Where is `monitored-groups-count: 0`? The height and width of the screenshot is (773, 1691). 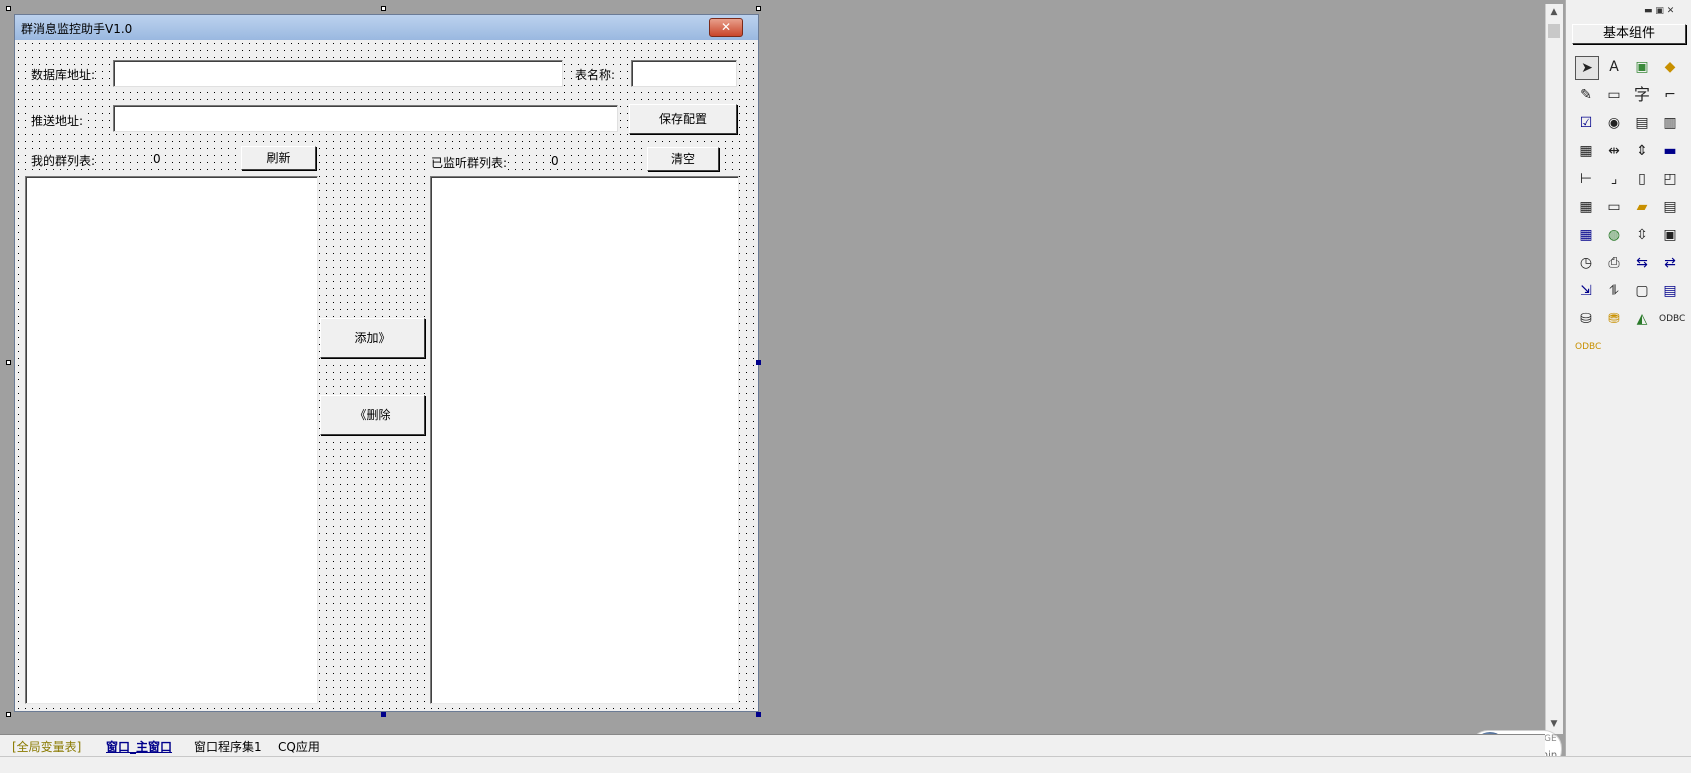
monitored-groups-count: 0 is located at coordinates (555, 161).